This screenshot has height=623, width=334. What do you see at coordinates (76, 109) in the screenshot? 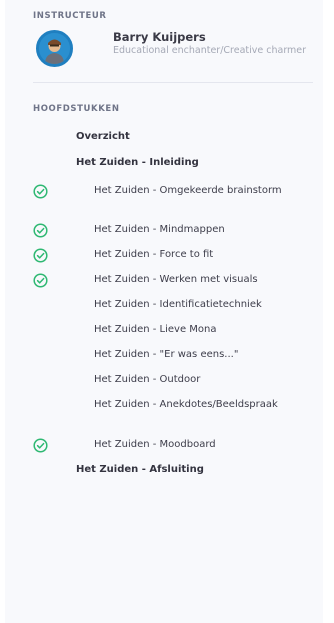
I see `chapters-section-label: HOOFDSTUKKEN` at bounding box center [76, 109].